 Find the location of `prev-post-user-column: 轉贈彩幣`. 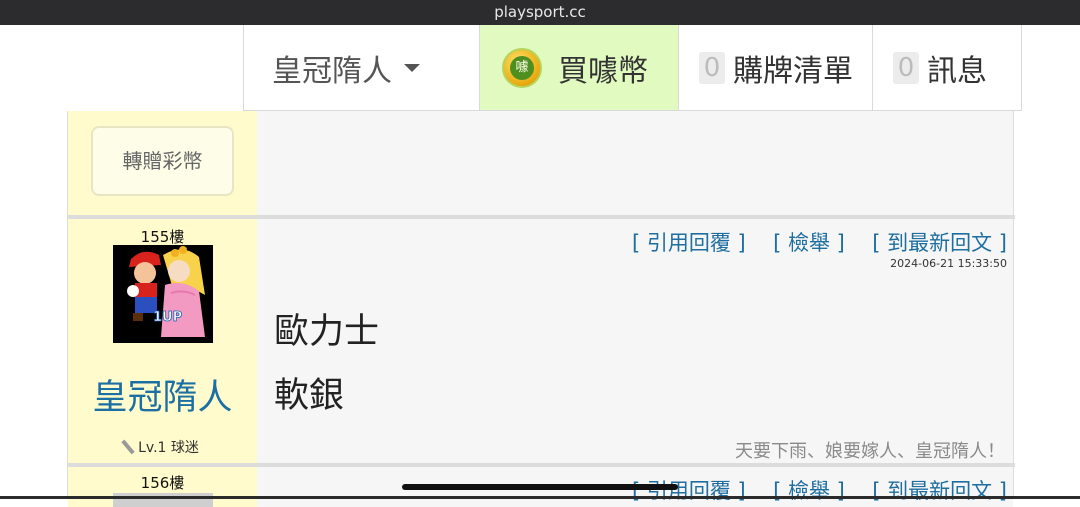

prev-post-user-column: 轉贈彩幣 is located at coordinates (162, 163).